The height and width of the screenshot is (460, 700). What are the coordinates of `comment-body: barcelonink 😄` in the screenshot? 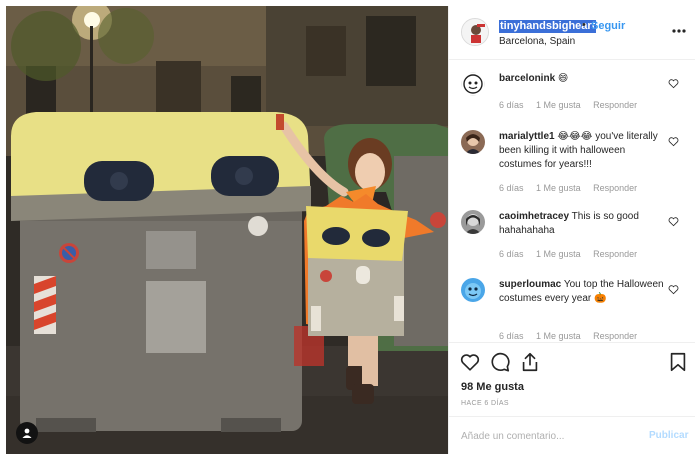 It's located at (583, 79).